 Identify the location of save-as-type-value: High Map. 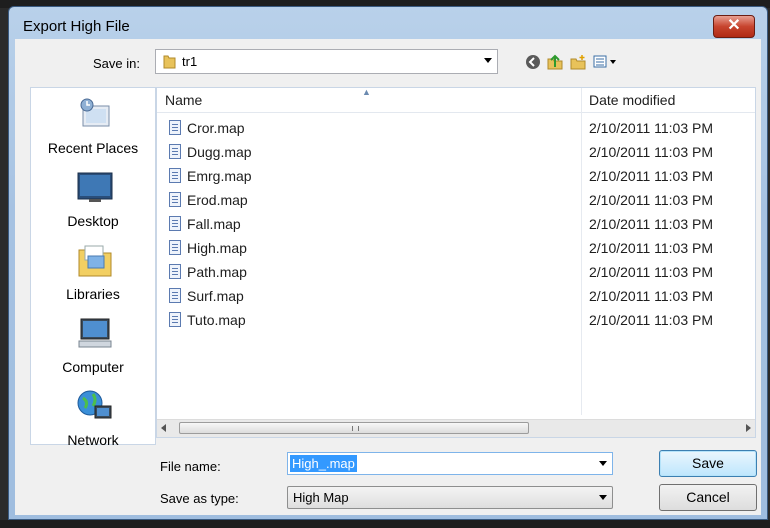
(321, 497).